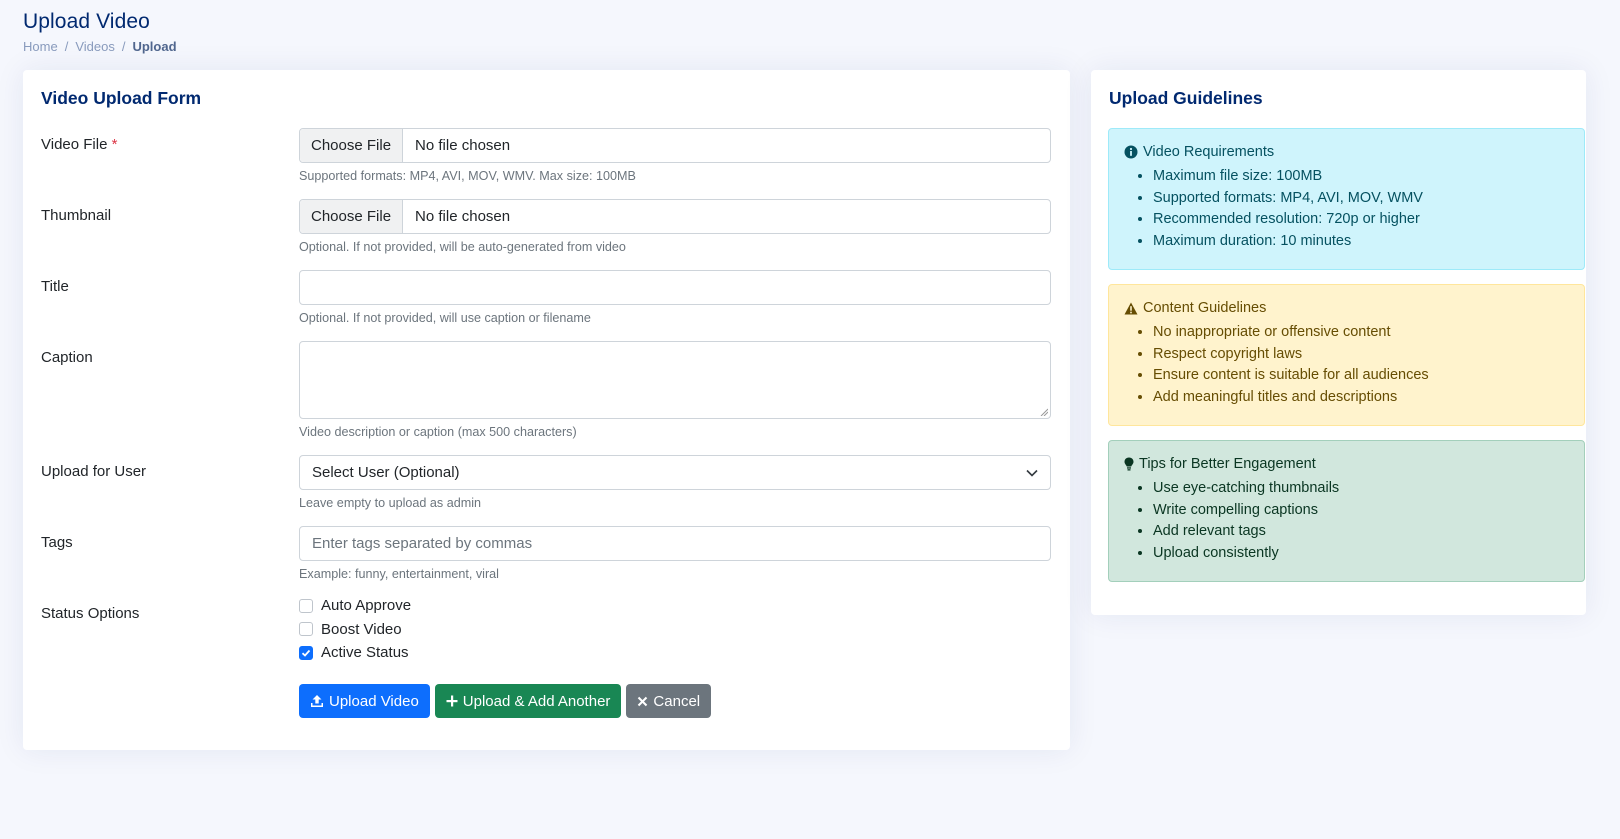  Describe the element at coordinates (86, 21) in the screenshot. I see `page-title: Upload Video` at that location.